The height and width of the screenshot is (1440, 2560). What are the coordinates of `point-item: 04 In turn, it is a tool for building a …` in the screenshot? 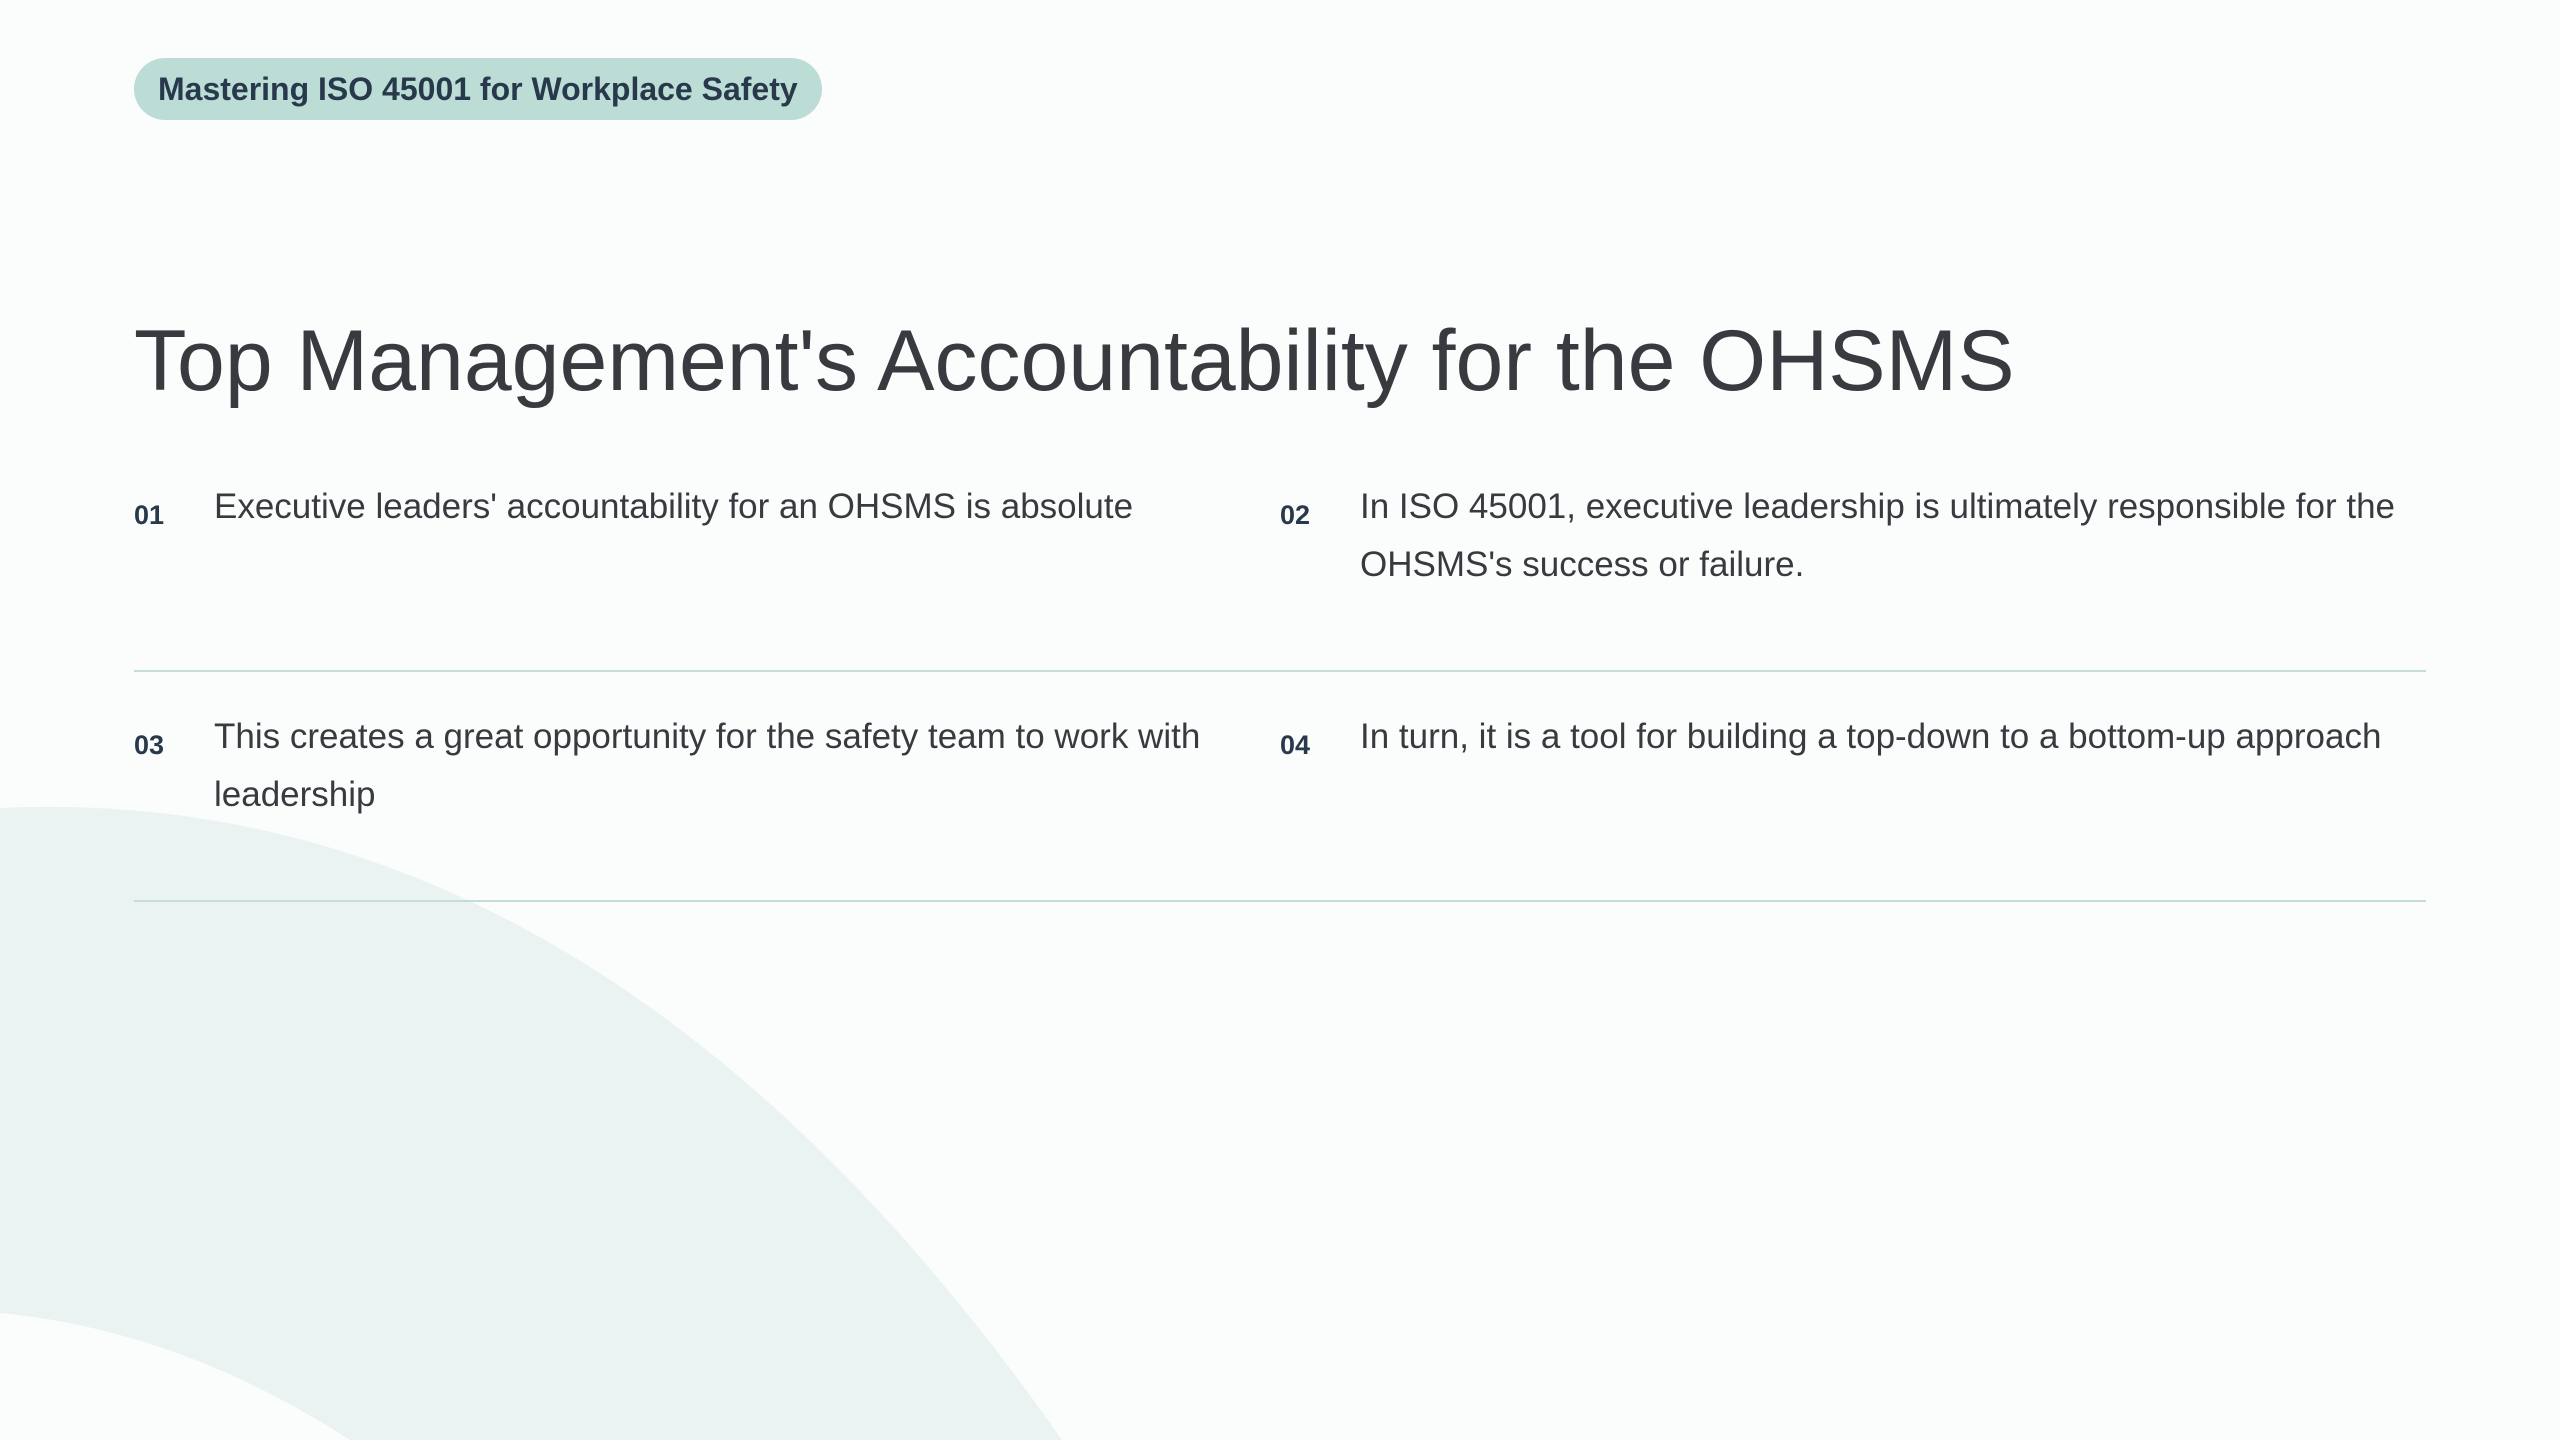 It's located at (1853, 804).